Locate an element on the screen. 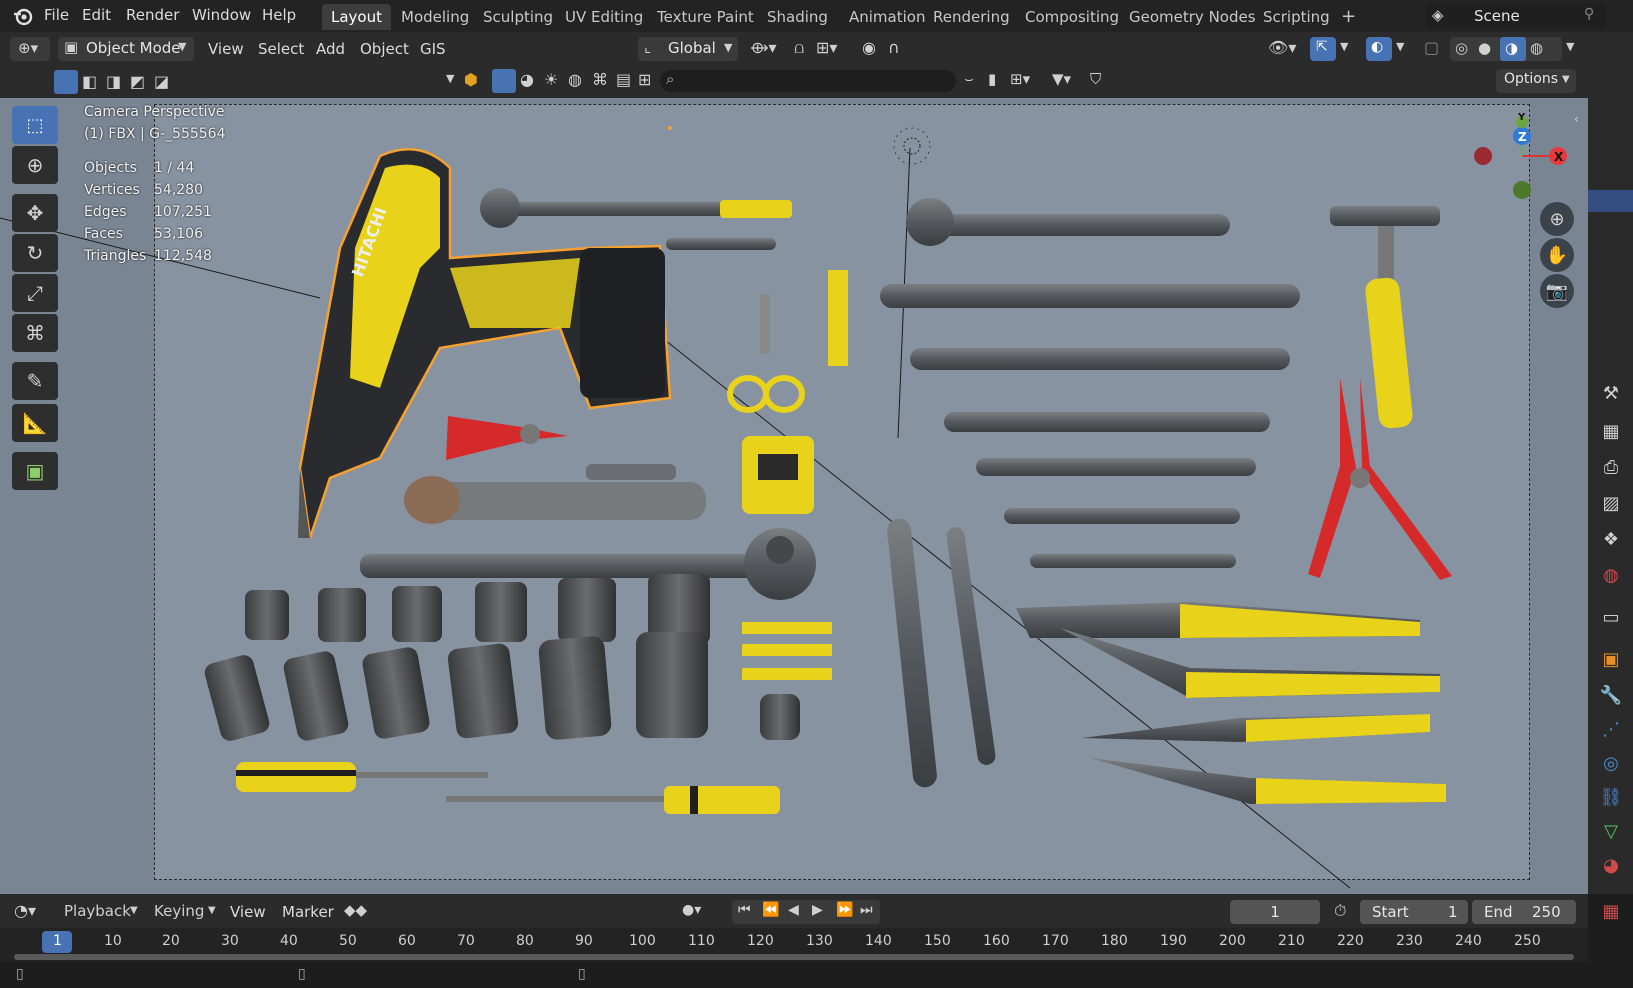  menu-view: View is located at coordinates (226, 49).